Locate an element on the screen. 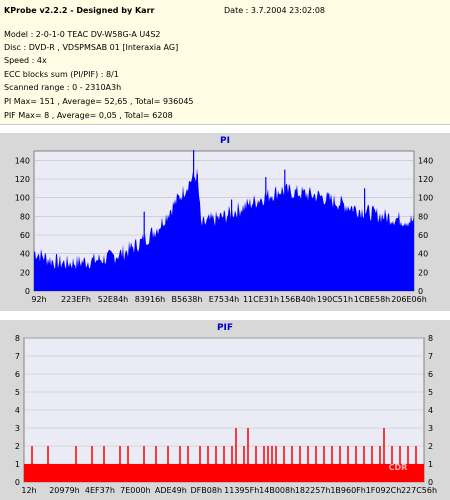  y-tick-label-left: 6 is located at coordinates (17, 374).